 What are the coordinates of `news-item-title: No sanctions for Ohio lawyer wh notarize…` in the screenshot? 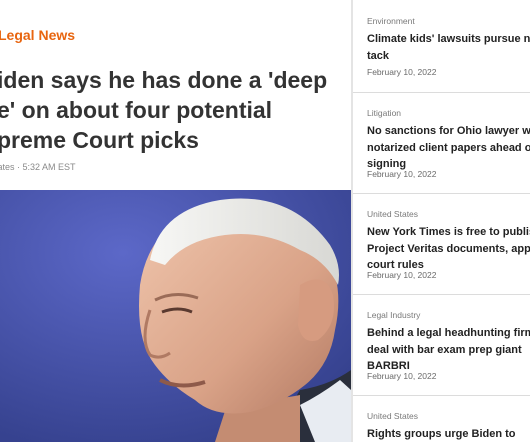 It's located at (448, 148).